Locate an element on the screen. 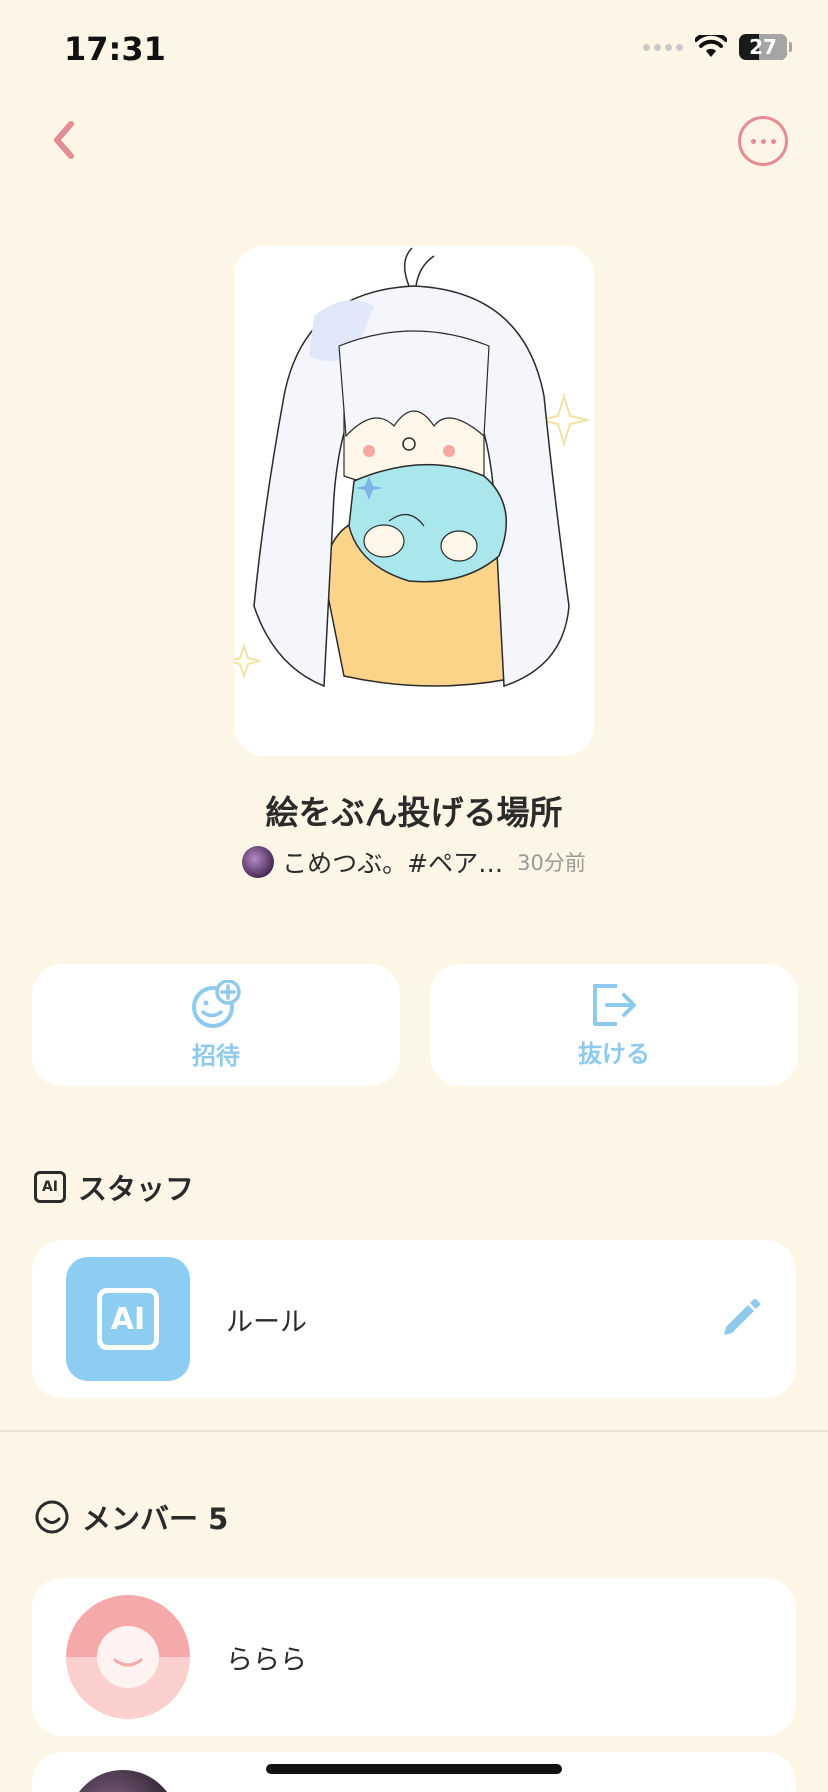  member-name: ららら is located at coordinates (266, 1660).